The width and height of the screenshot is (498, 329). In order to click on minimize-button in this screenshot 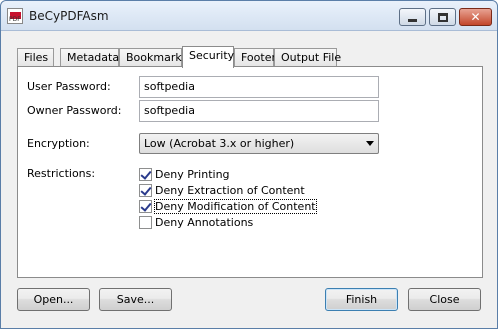, I will do `click(412, 17)`.